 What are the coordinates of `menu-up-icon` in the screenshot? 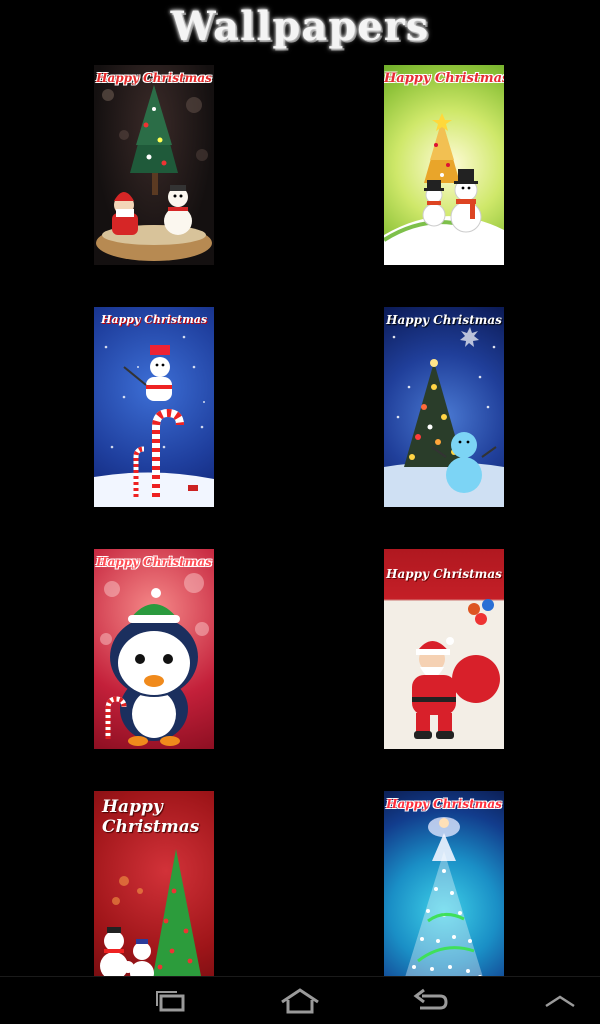 It's located at (560, 1001).